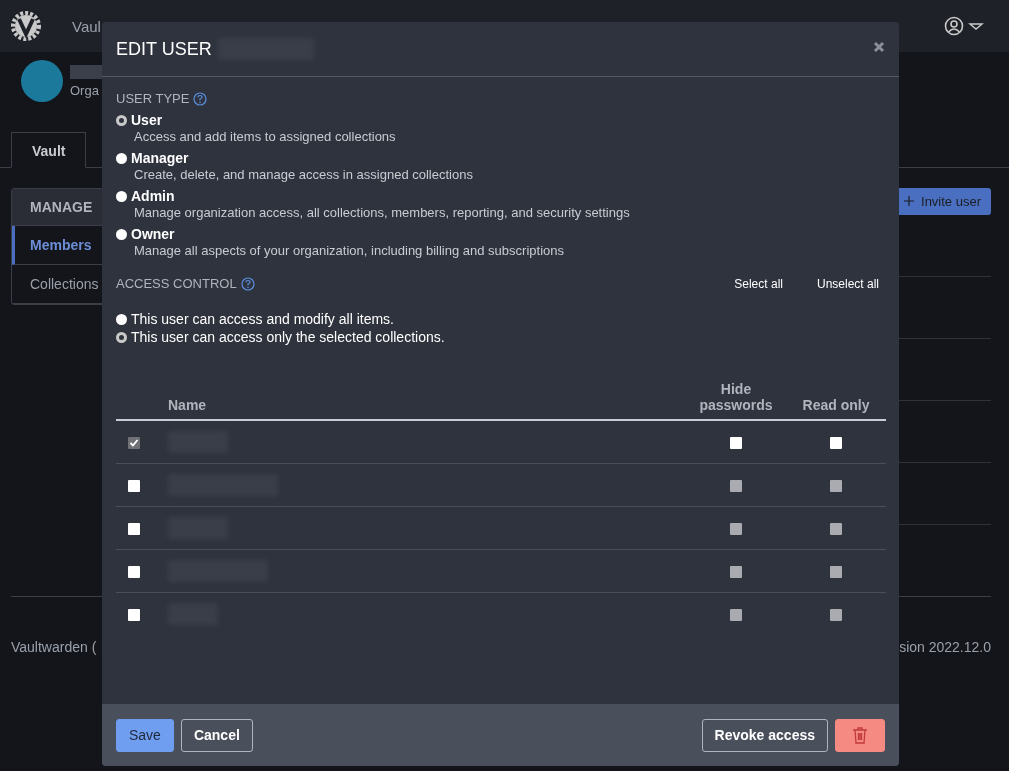 The image size is (1009, 771). Describe the element at coordinates (736, 397) in the screenshot. I see `column-header: Hide passwords` at that location.